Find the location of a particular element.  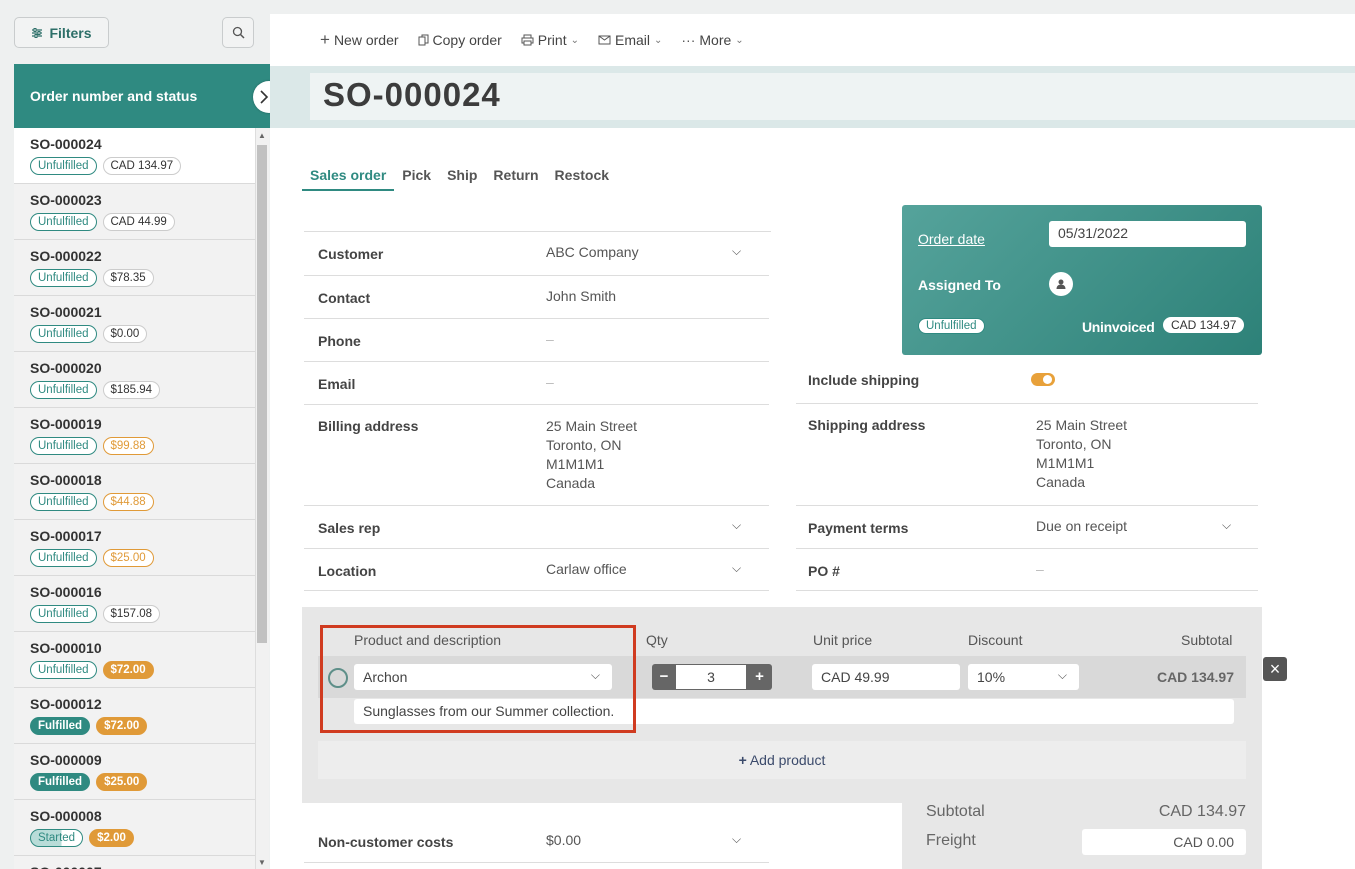

shipping-address-value: 25 Main Street Toronto, ON M1M1M1 Canada is located at coordinates (1081, 454).